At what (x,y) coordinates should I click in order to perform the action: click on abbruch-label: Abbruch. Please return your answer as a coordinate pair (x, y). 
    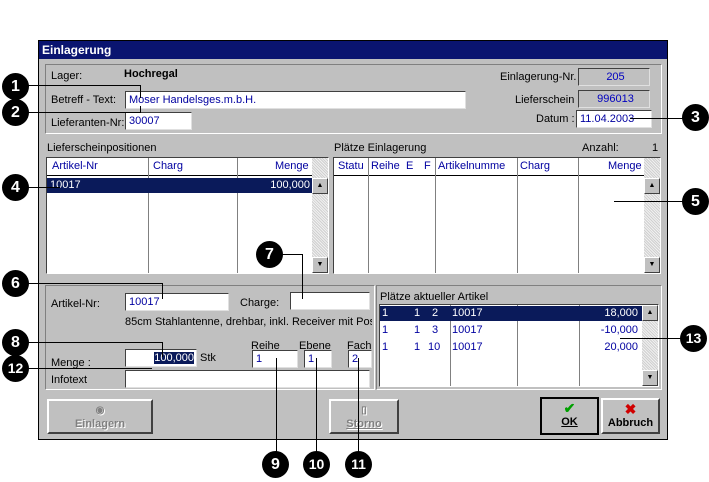
    Looking at the image, I should click on (630, 423).